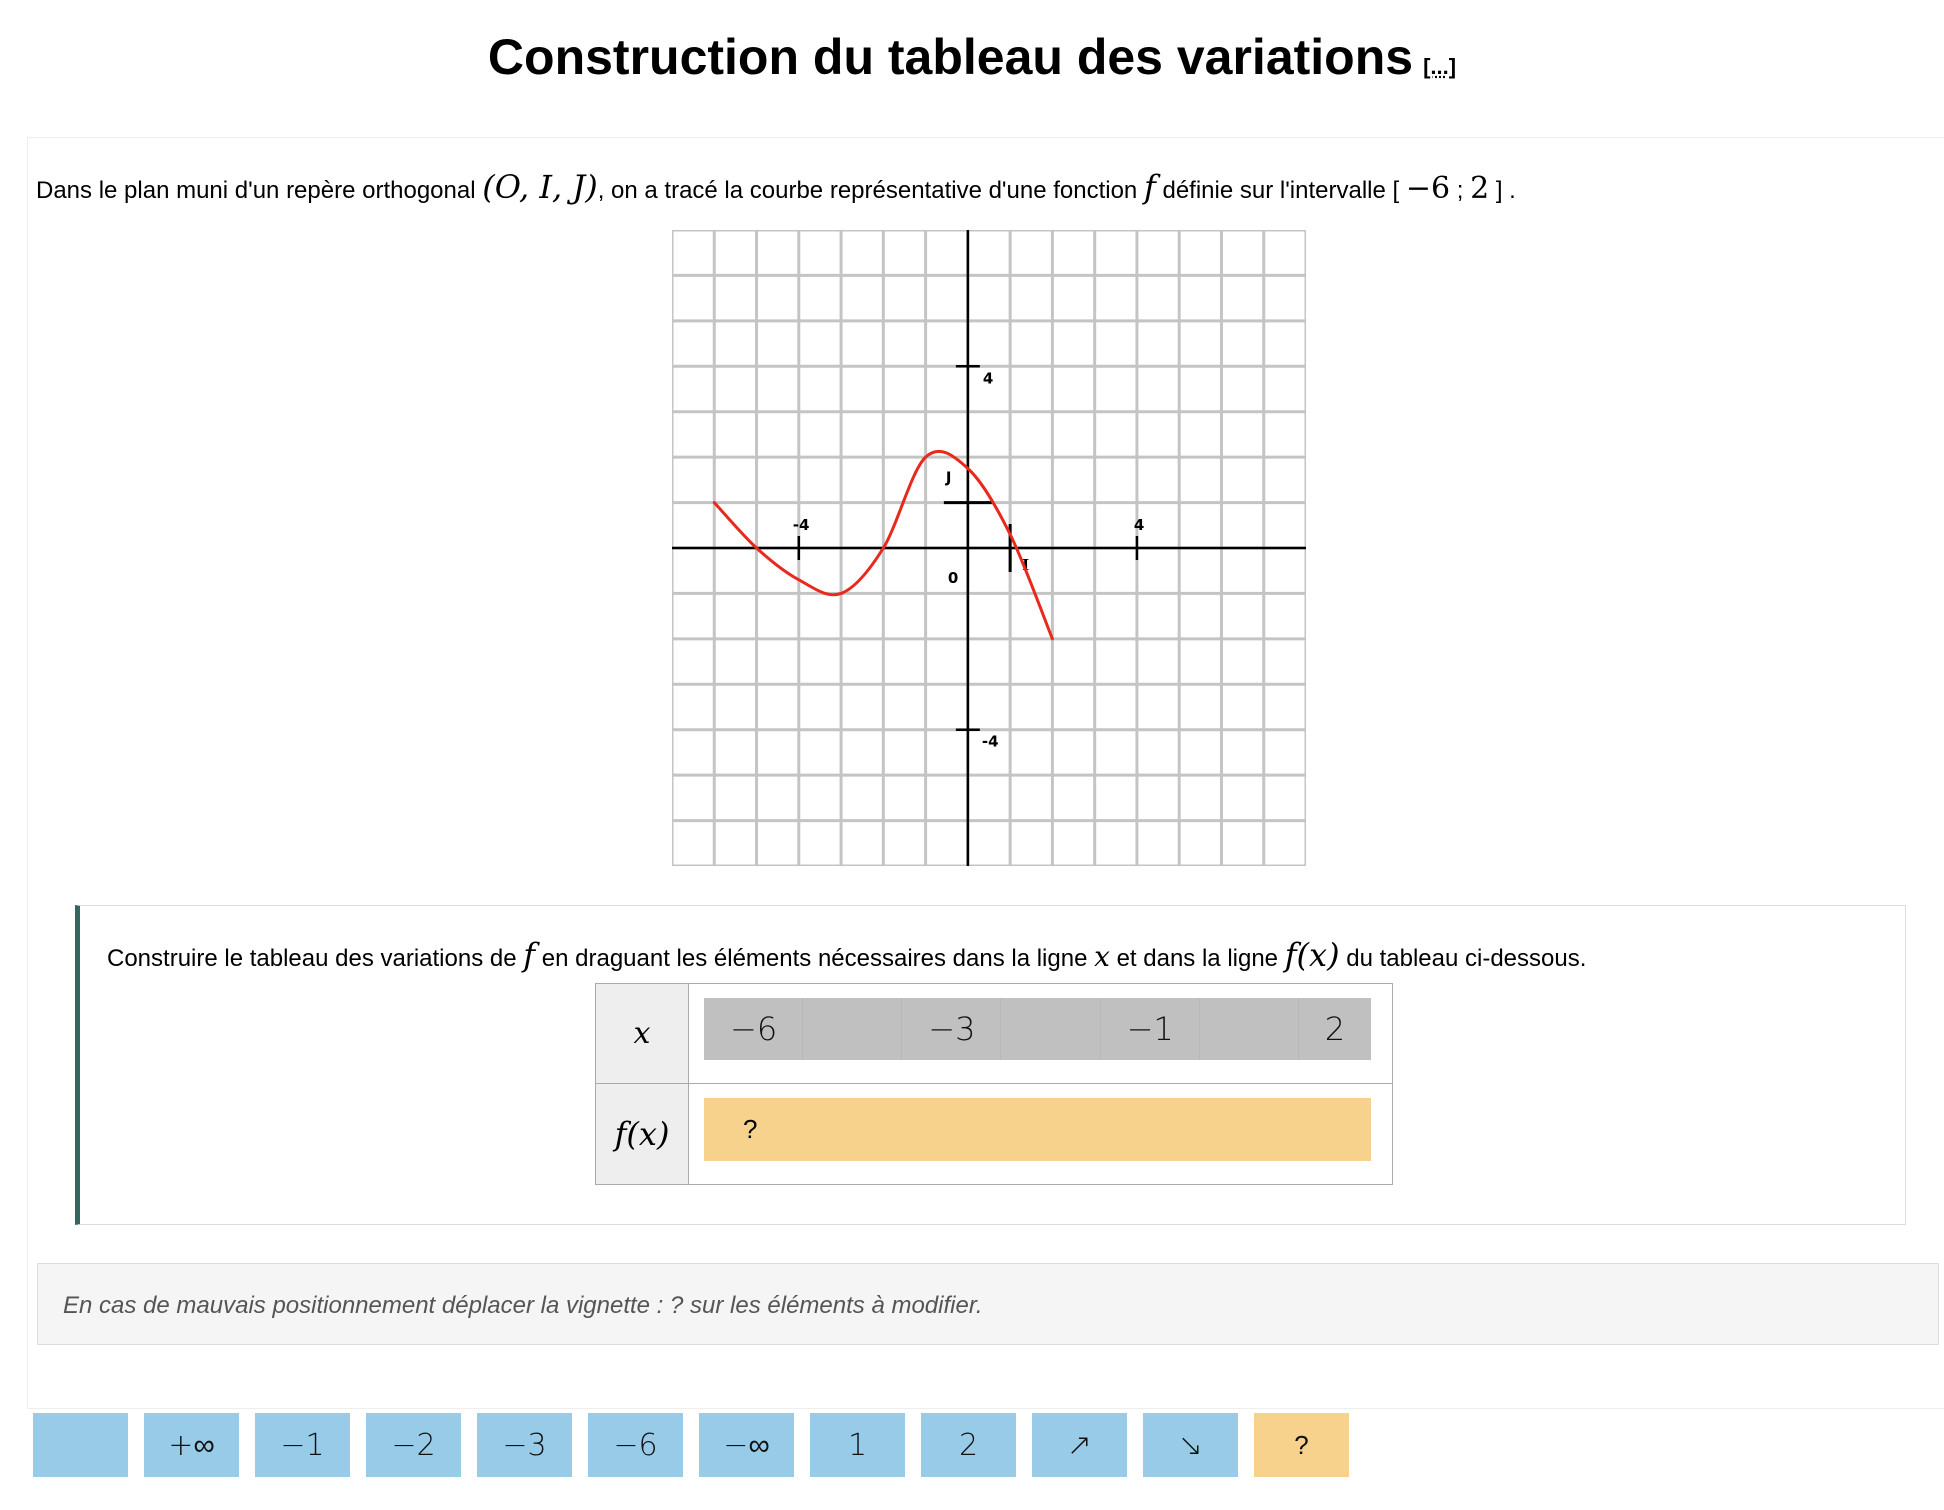 The image size is (1944, 1510). Describe the element at coordinates (413, 1445) in the screenshot. I see `value-tile: −2` at that location.